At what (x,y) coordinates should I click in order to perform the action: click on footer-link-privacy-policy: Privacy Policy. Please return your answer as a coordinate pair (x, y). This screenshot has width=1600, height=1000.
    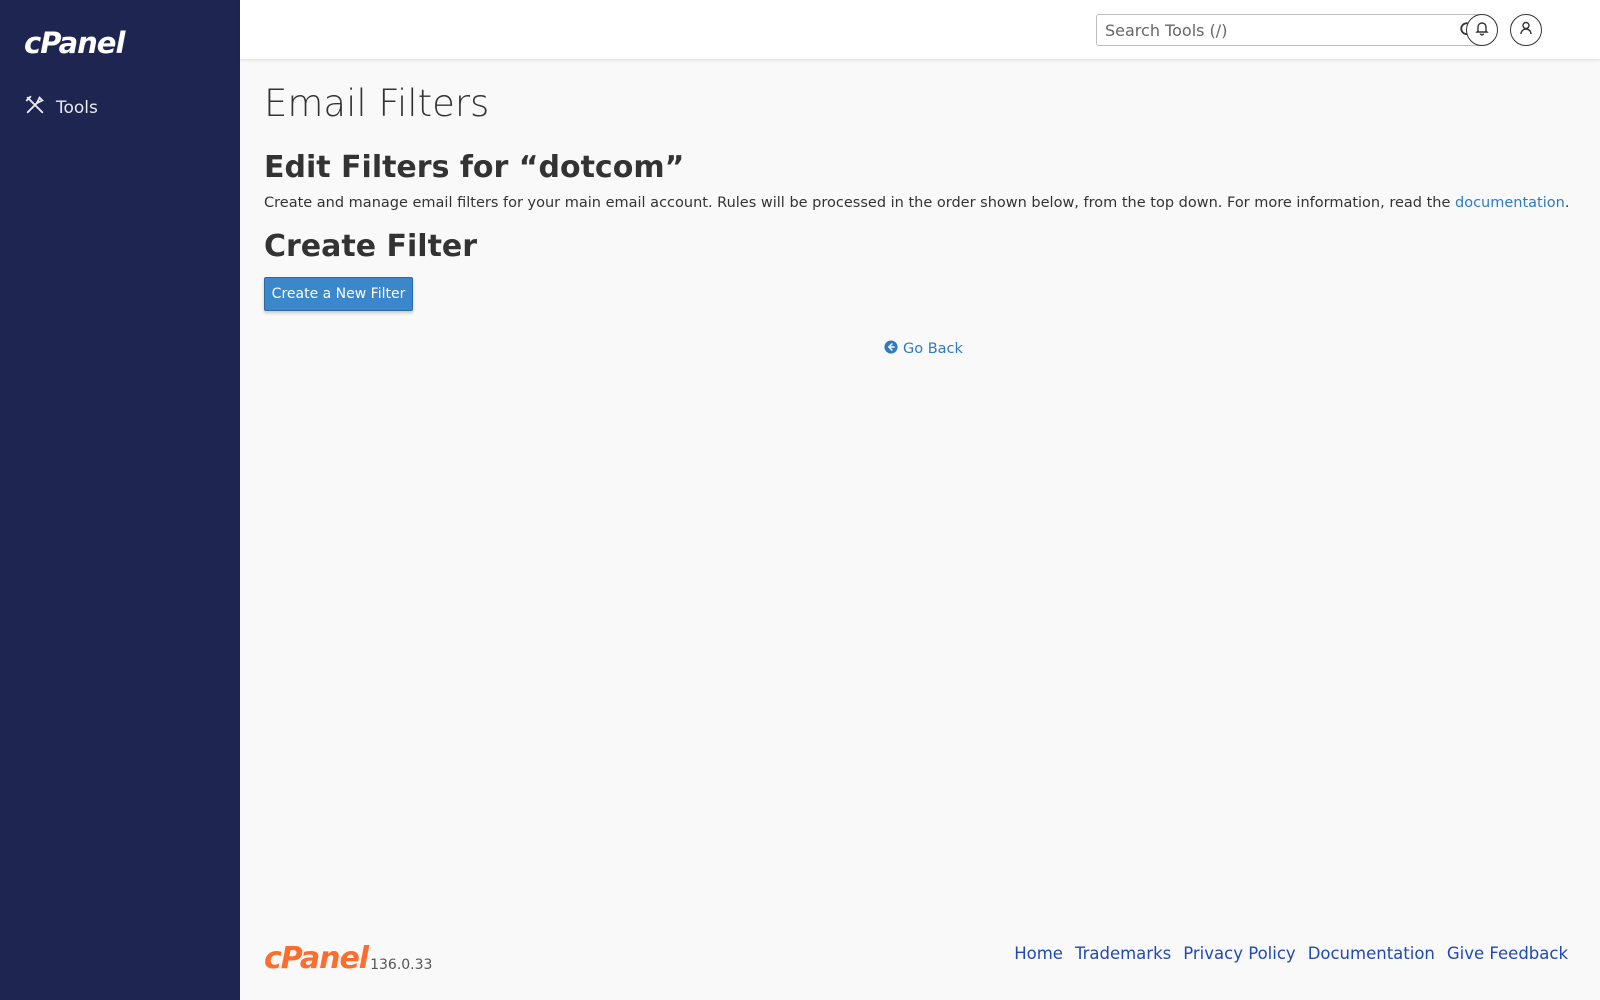
    Looking at the image, I should click on (1239, 953).